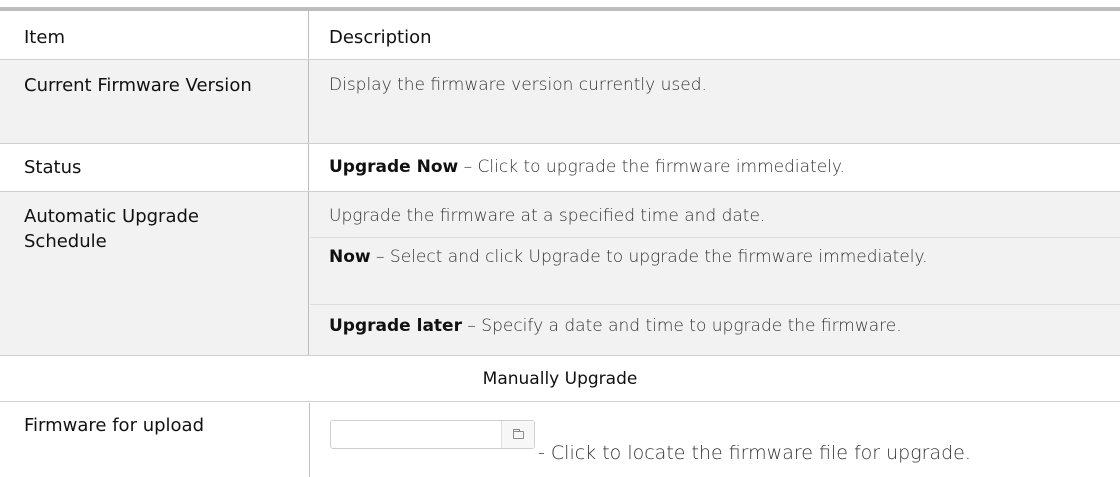 This screenshot has width=1120, height=477. What do you see at coordinates (394, 167) in the screenshot?
I see `desc-bold: Upgrade Now` at bounding box center [394, 167].